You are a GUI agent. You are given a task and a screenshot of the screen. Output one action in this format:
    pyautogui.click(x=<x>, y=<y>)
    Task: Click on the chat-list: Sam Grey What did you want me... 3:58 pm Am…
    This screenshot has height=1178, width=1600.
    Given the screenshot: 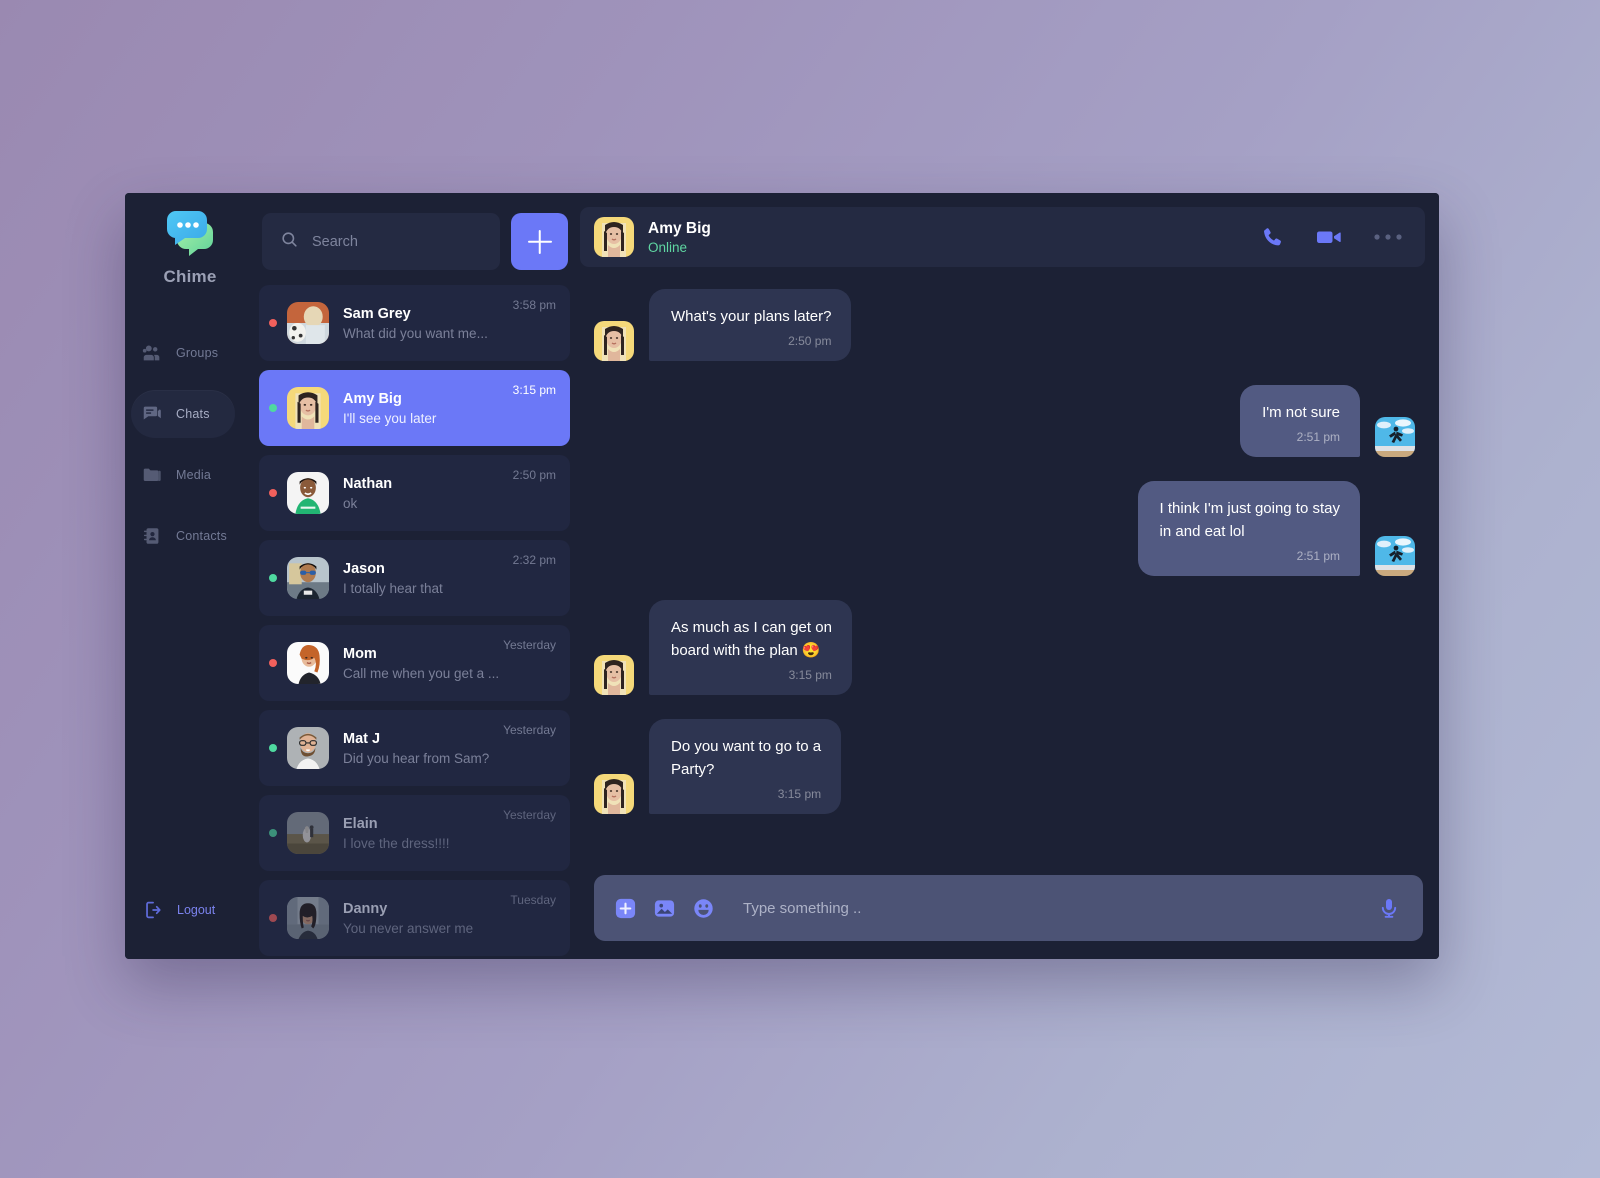 What is the action you would take?
    pyautogui.click(x=415, y=622)
    